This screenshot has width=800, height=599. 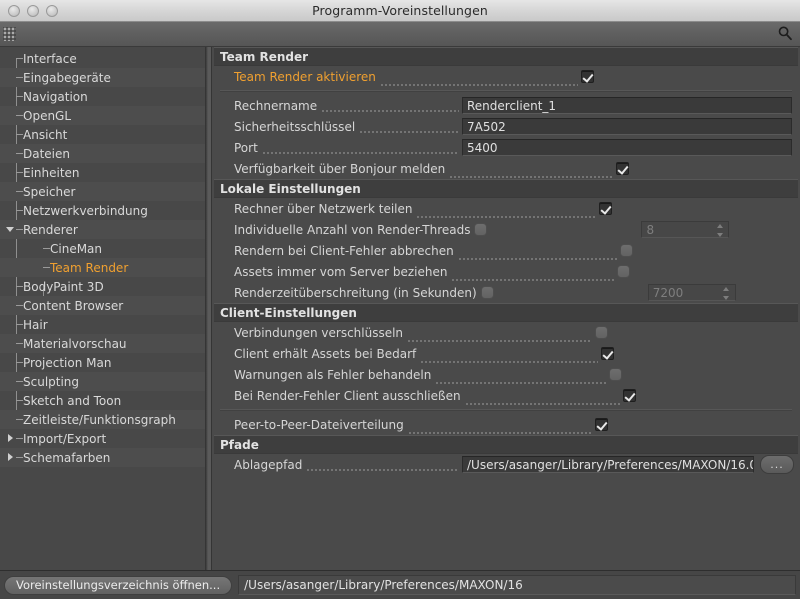 I want to click on window-title: Programm-Voreinstellungen, so click(x=400, y=10).